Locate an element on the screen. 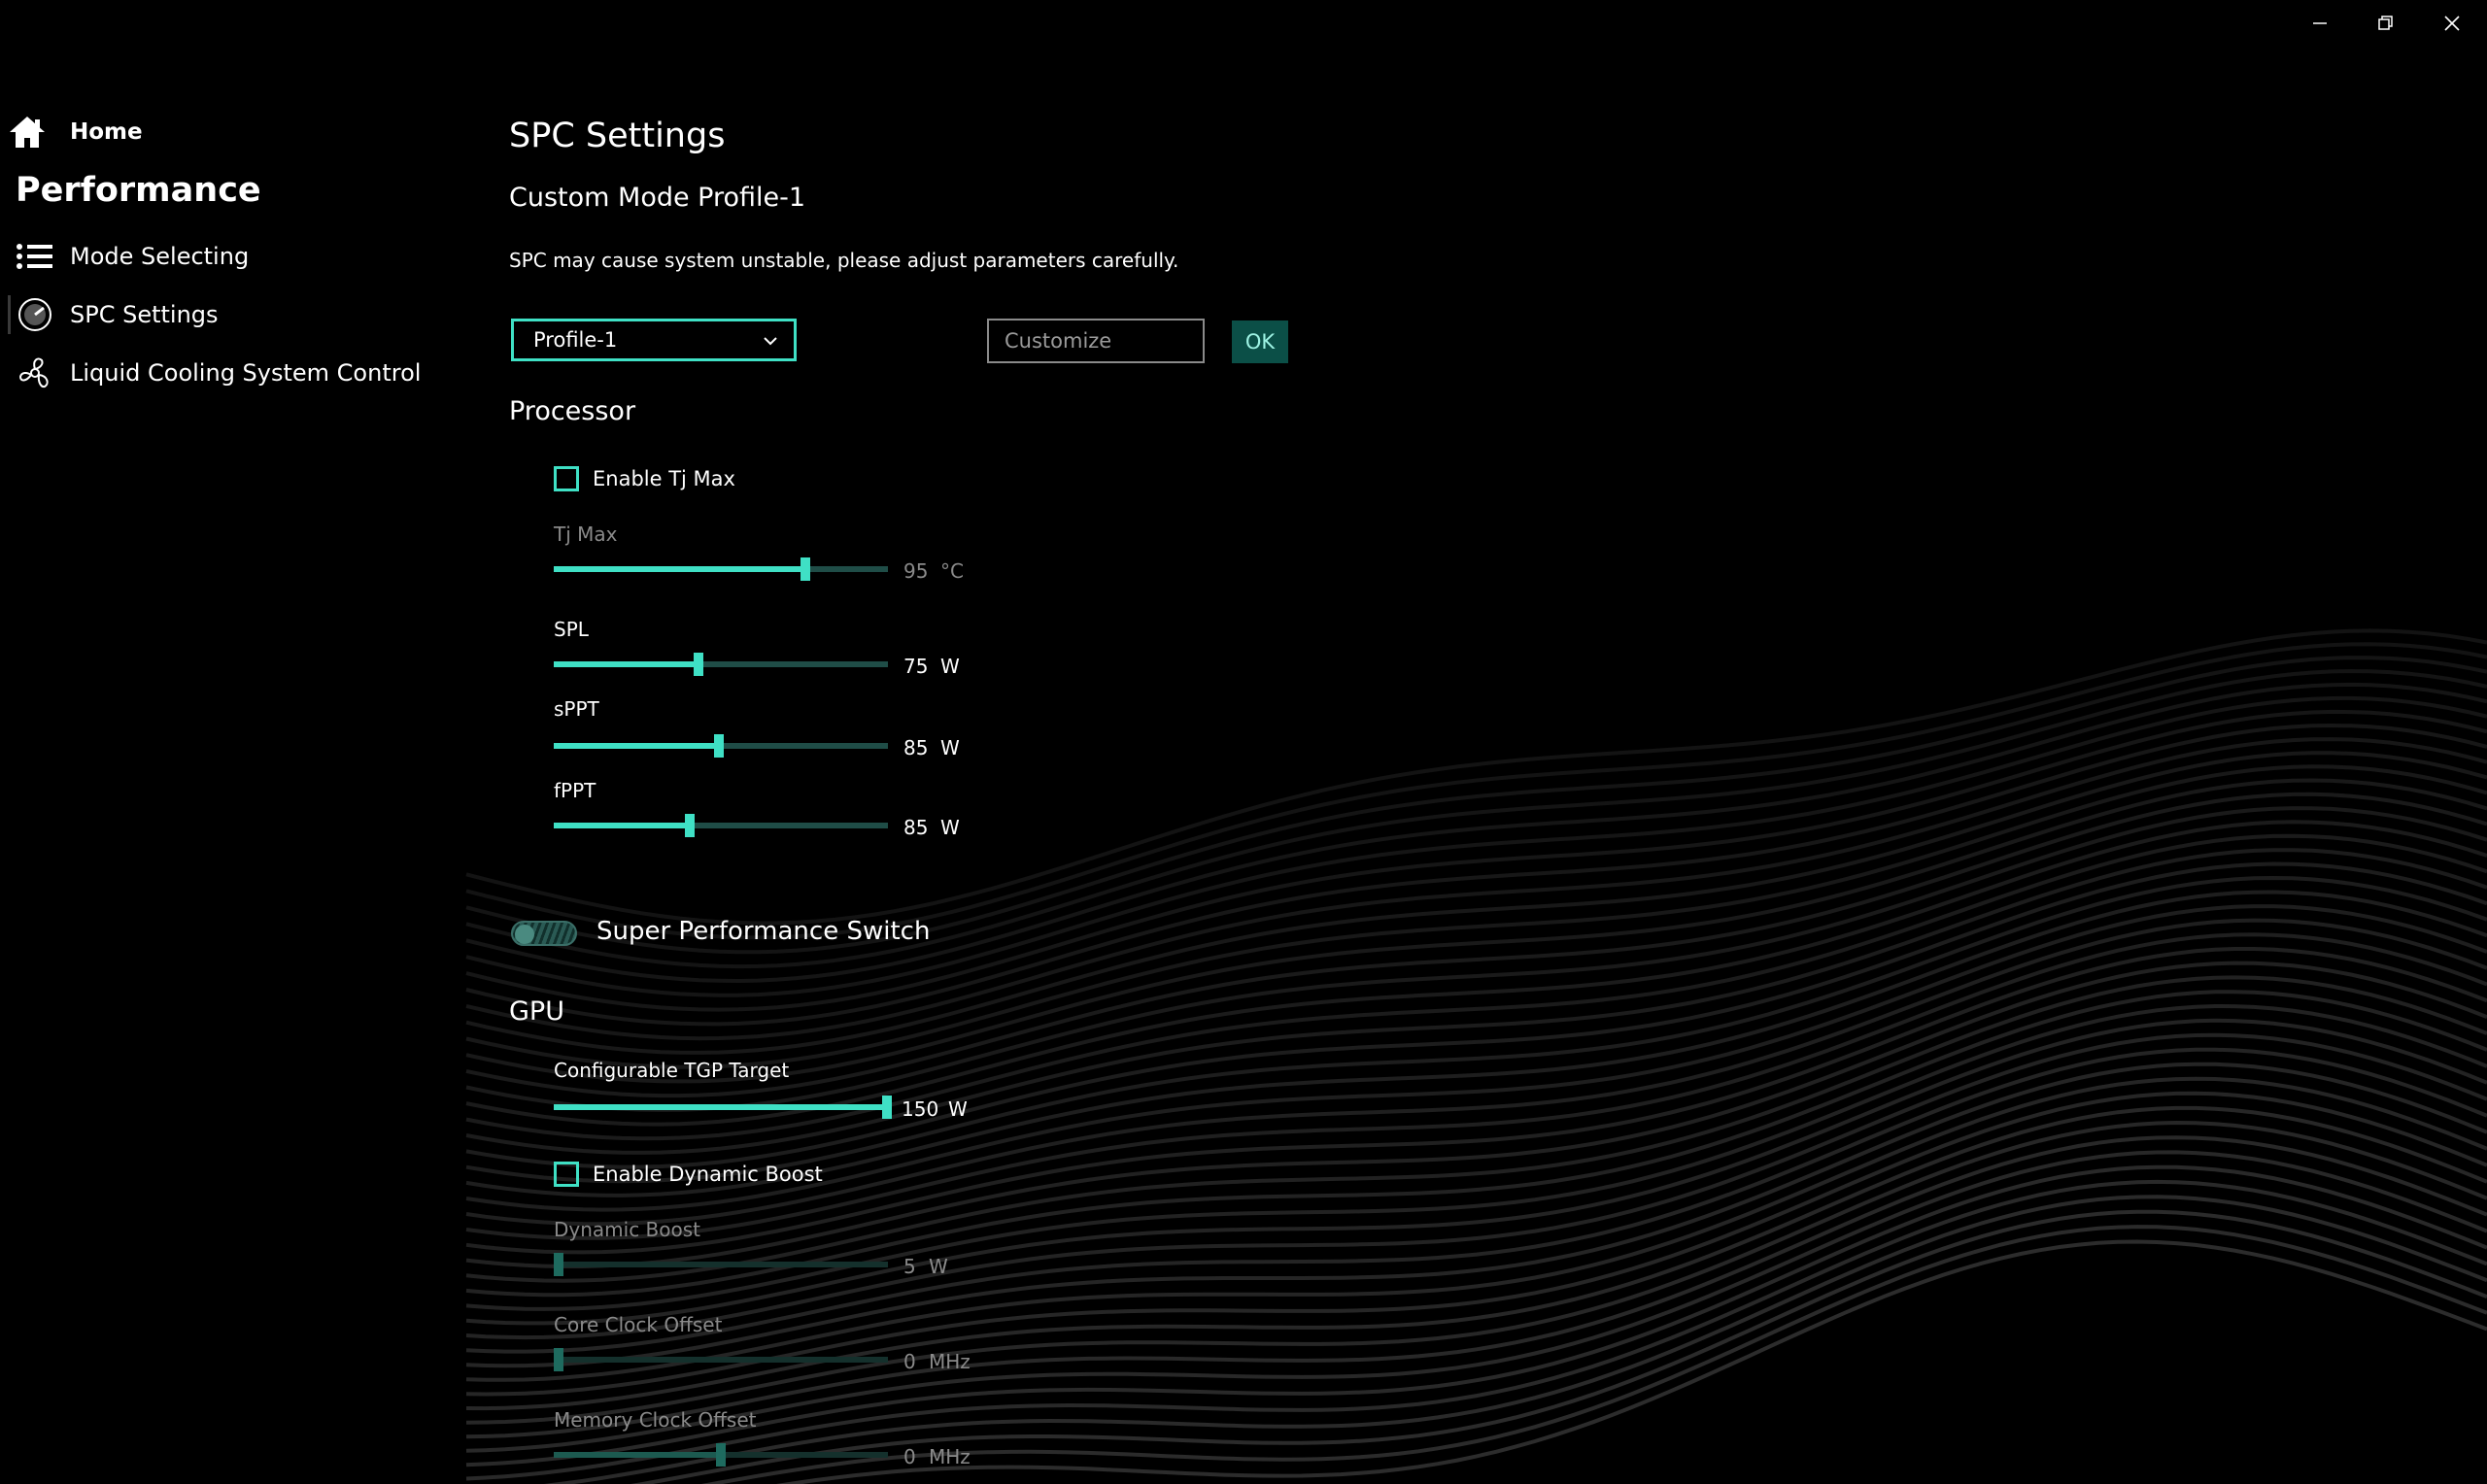 Image resolution: width=2487 pixels, height=1484 pixels. sidebar-item-liquid-cooling: Liquid Cooling System Control is located at coordinates (218, 373).